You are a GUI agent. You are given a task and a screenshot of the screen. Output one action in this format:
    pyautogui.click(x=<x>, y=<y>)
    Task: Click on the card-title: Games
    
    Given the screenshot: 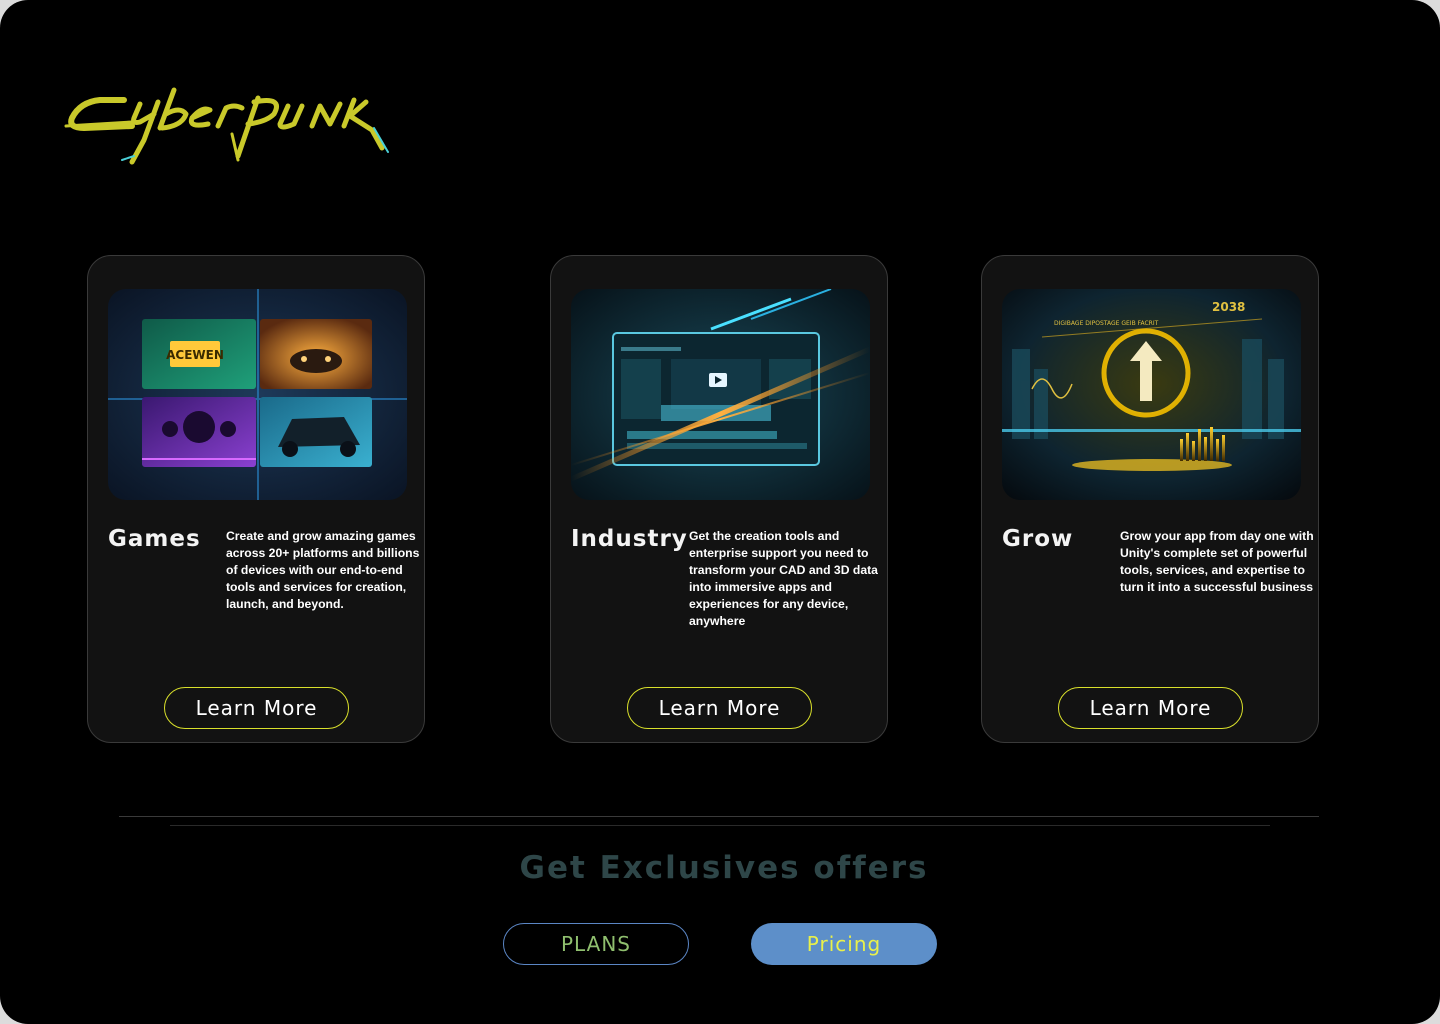 What is the action you would take?
    pyautogui.click(x=154, y=539)
    